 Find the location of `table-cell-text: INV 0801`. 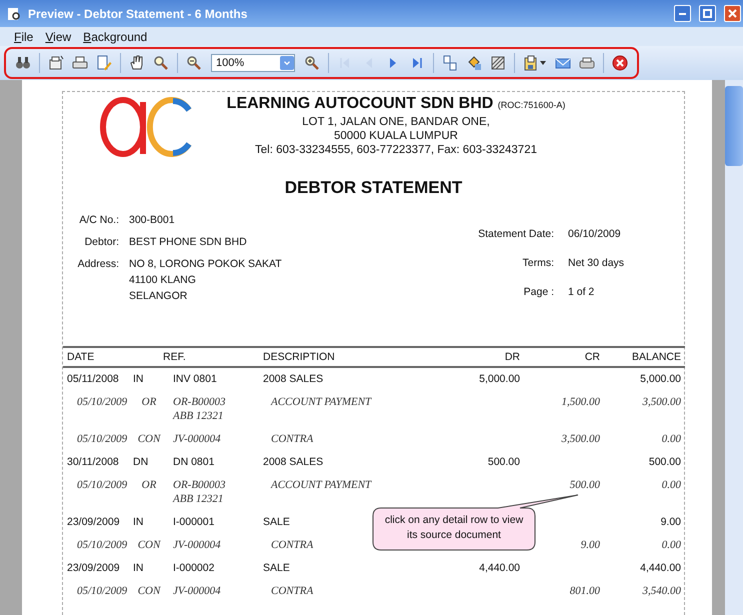

table-cell-text: INV 0801 is located at coordinates (195, 379).